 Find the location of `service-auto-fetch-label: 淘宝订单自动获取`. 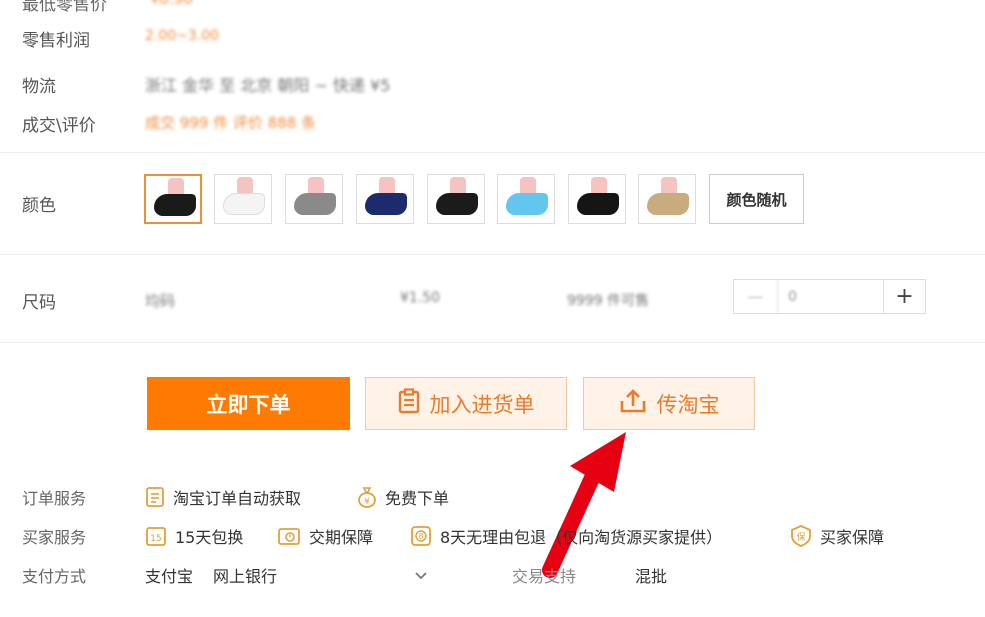

service-auto-fetch-label: 淘宝订单自动获取 is located at coordinates (237, 498).